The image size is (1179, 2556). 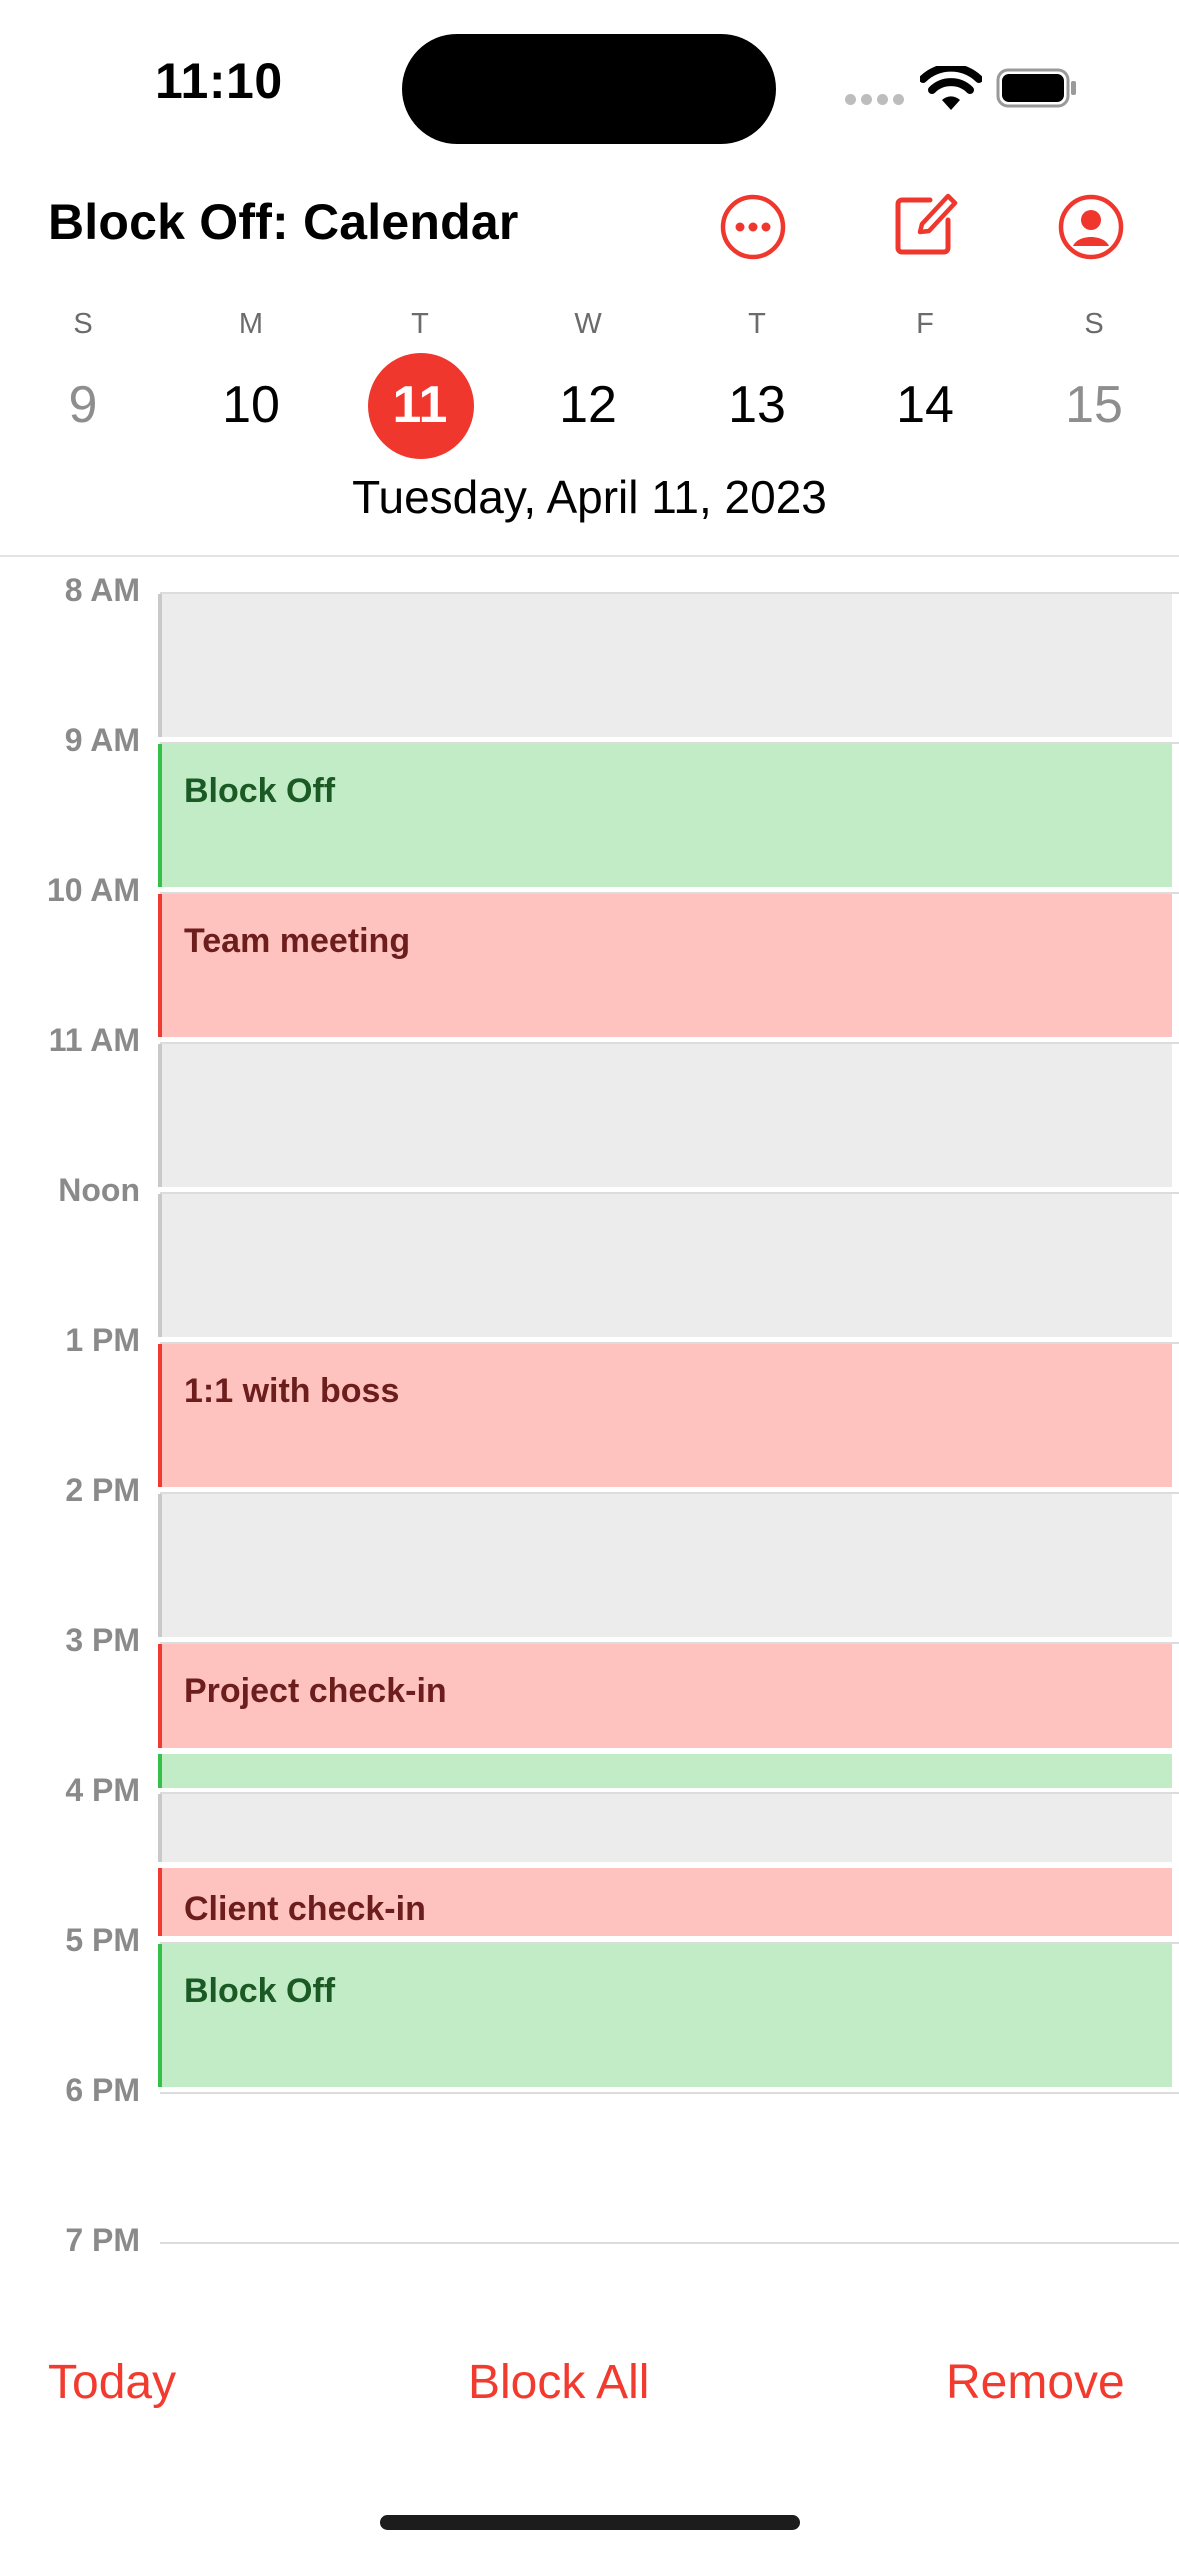 I want to click on day-13: 13, so click(x=757, y=405).